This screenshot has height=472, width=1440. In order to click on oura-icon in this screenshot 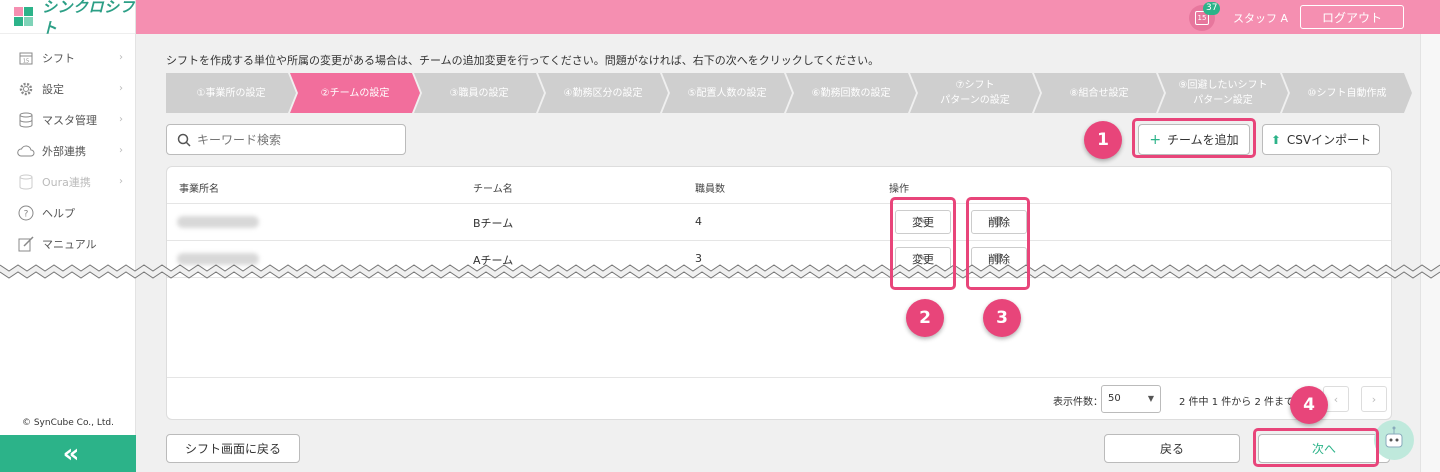, I will do `click(26, 182)`.